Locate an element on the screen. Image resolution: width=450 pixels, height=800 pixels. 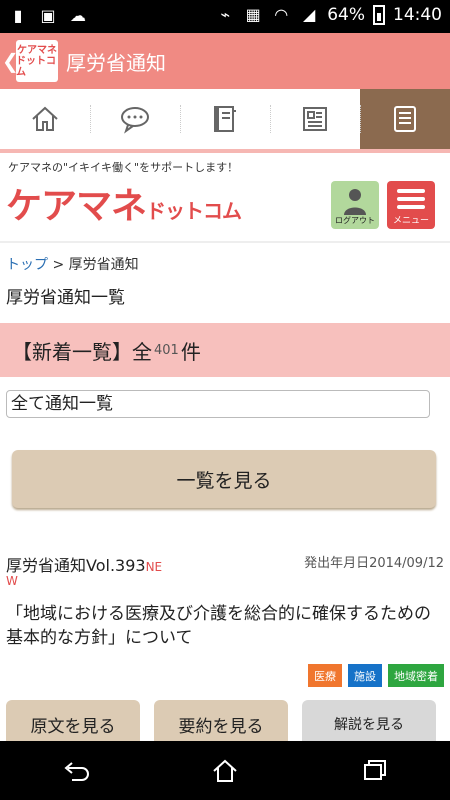
home-icon is located at coordinates (45, 118).